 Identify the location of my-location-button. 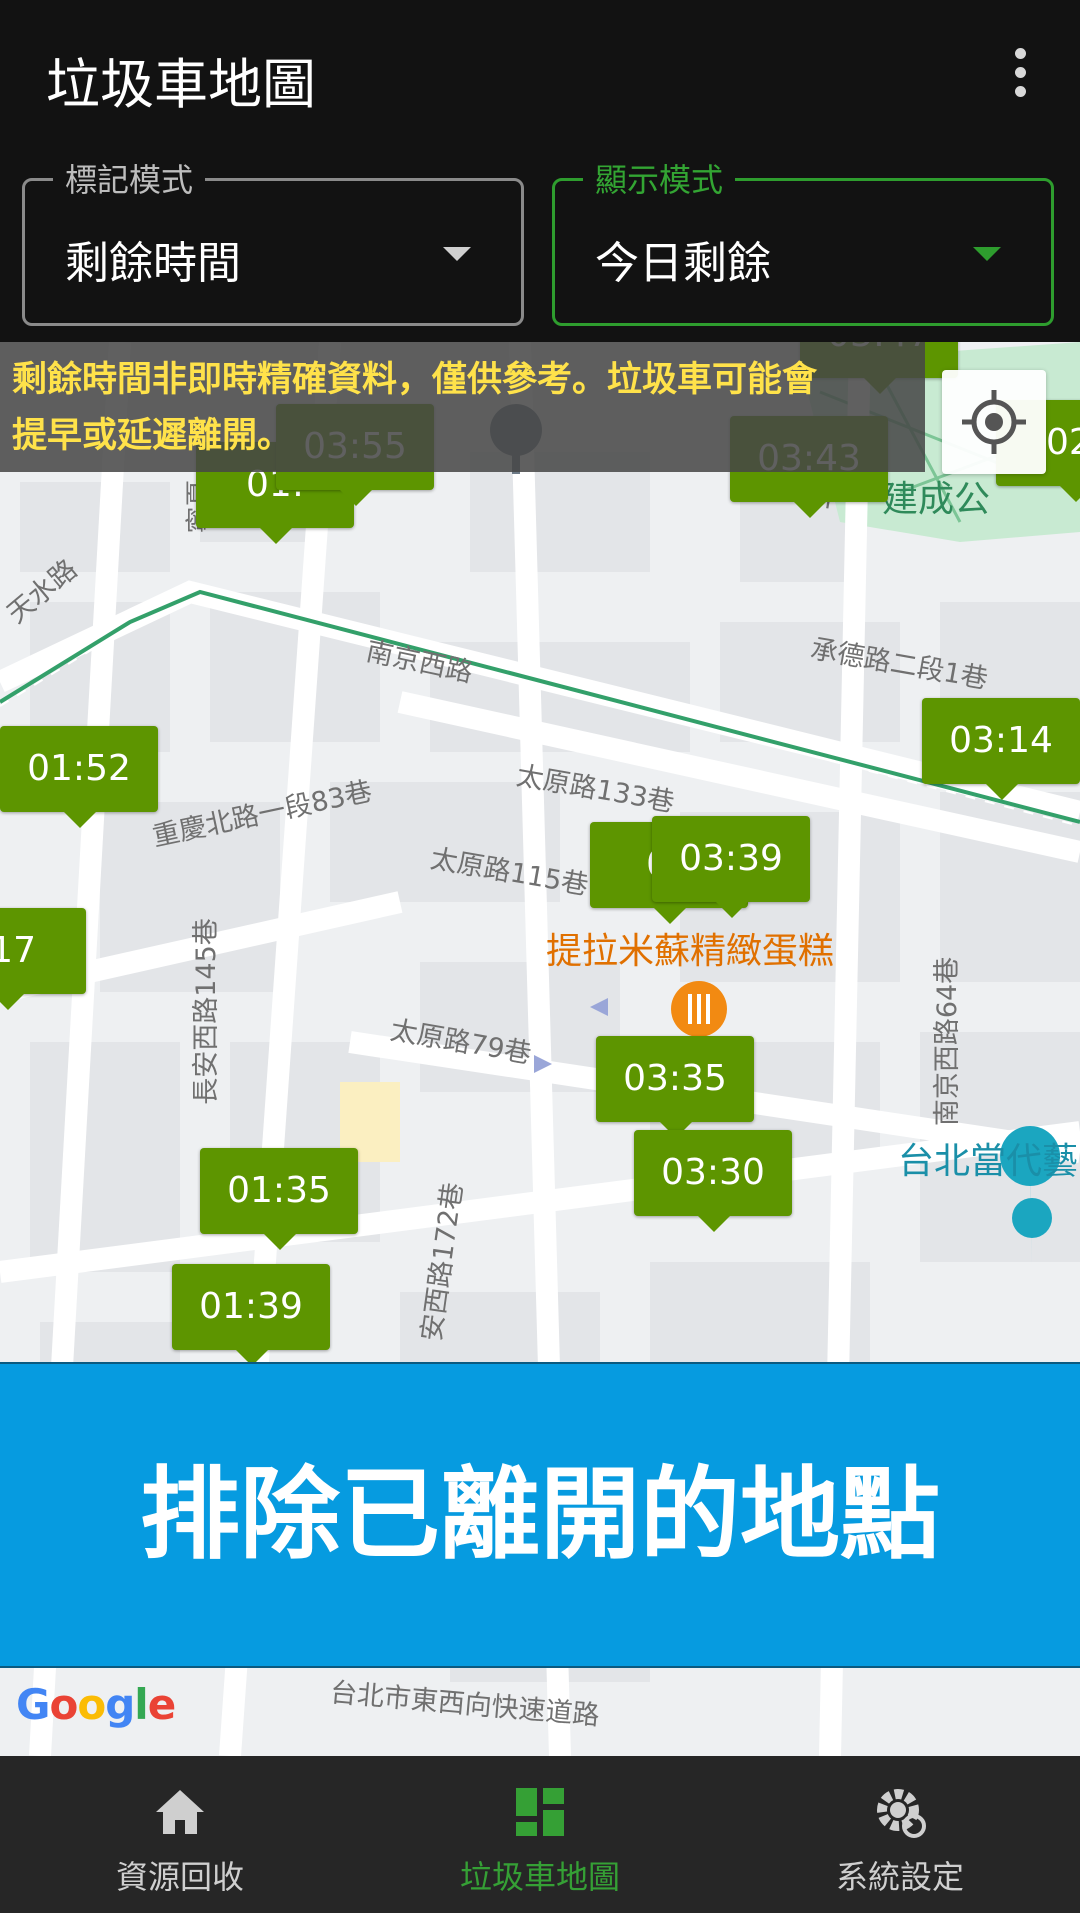
(994, 422).